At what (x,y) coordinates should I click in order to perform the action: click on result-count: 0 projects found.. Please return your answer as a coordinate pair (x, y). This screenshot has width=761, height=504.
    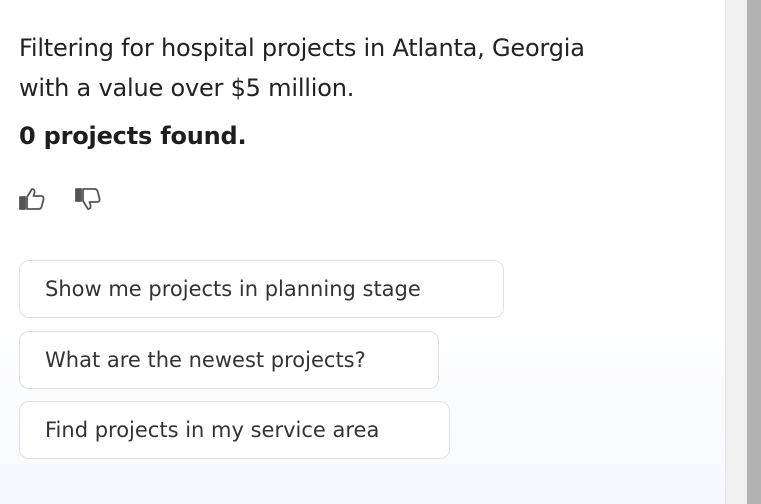
    Looking at the image, I should click on (133, 136).